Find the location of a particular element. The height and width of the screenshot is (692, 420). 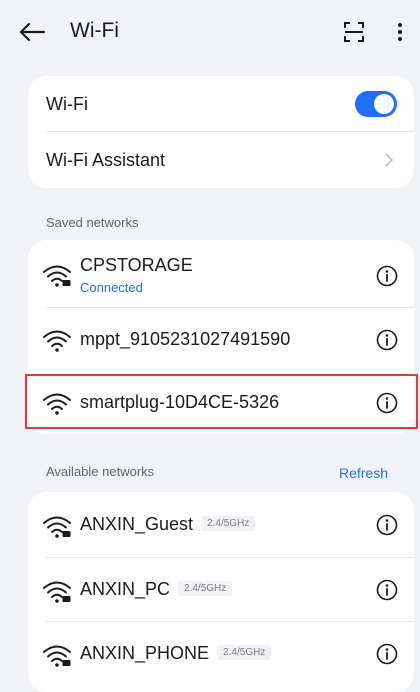

network-name: ANXIN_Guest is located at coordinates (137, 524).